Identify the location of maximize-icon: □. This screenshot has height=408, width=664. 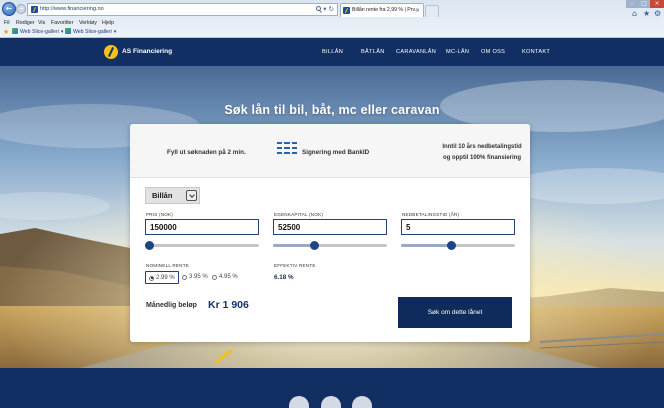
(644, 4).